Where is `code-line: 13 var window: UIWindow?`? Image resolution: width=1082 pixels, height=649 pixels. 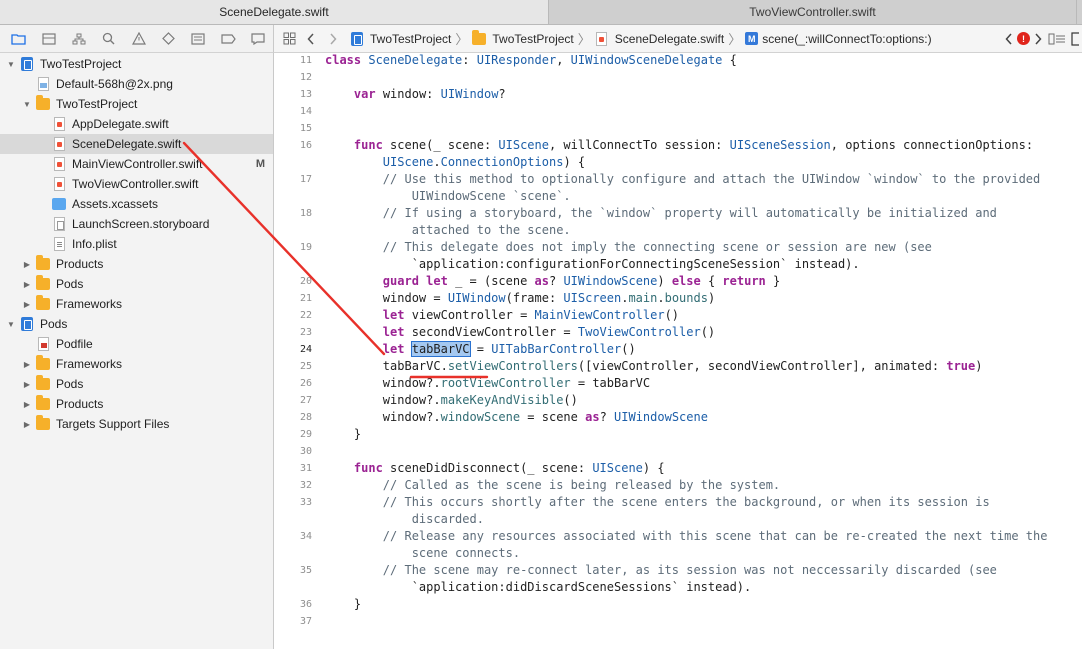
code-line: 13 var window: UIWindow? is located at coordinates (678, 94).